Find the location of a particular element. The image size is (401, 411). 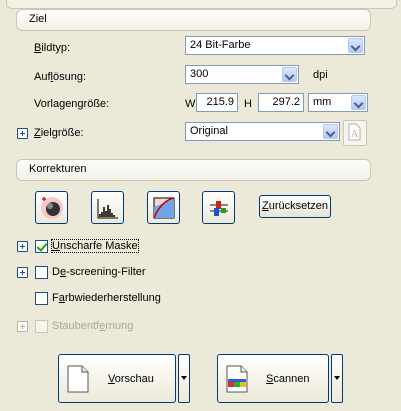

unscharf-maske-checkbox is located at coordinates (41, 246).